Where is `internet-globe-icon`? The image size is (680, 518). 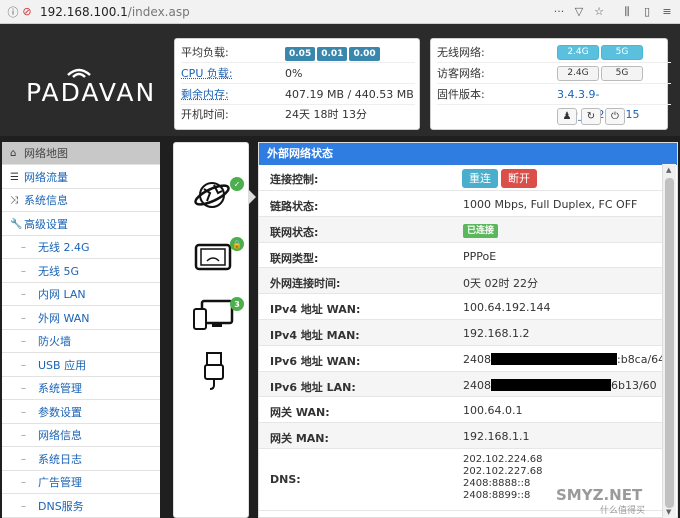
internet-globe-icon is located at coordinates (214, 195).